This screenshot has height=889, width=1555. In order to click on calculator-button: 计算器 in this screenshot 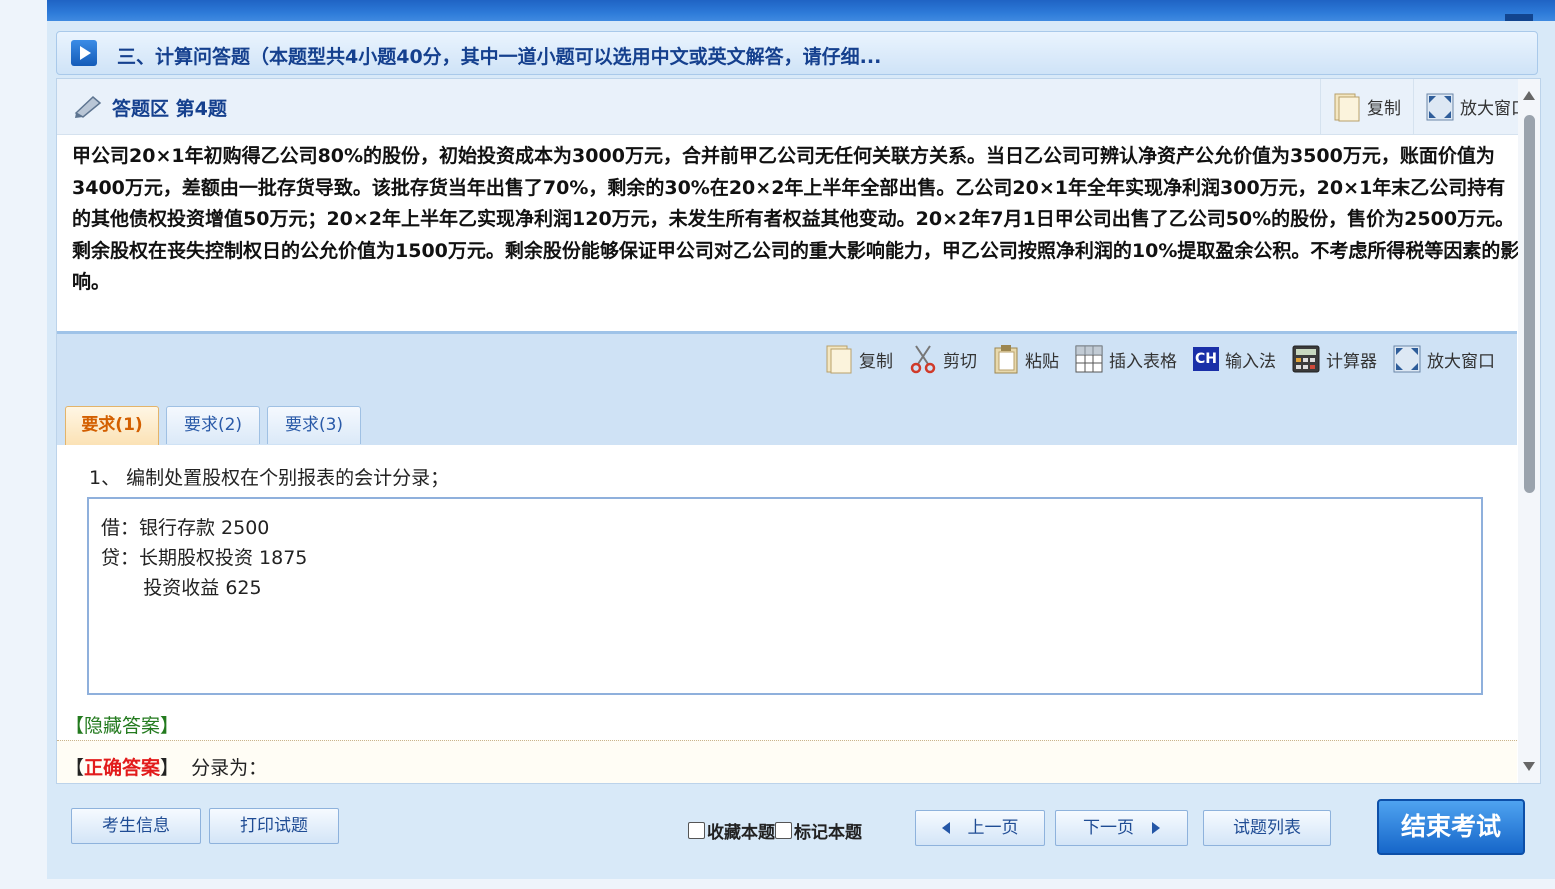, I will do `click(1334, 359)`.